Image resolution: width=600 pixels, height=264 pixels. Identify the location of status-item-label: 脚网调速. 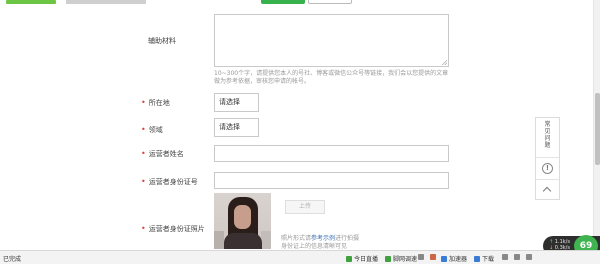
(405, 259).